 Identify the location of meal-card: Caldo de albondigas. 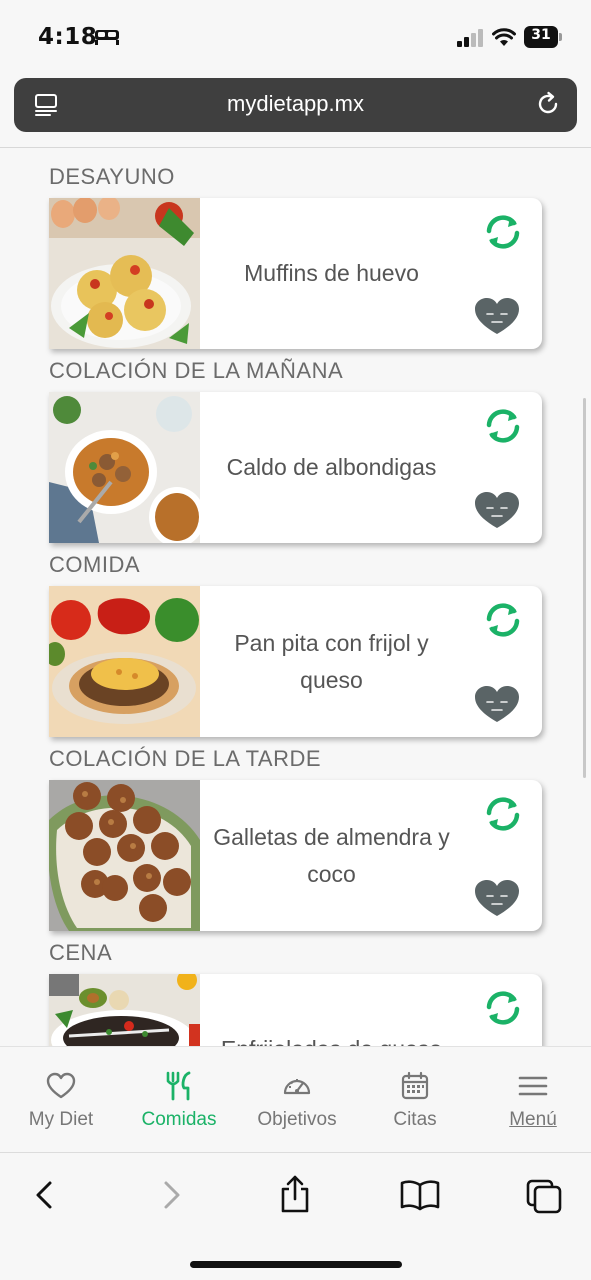
(295, 467).